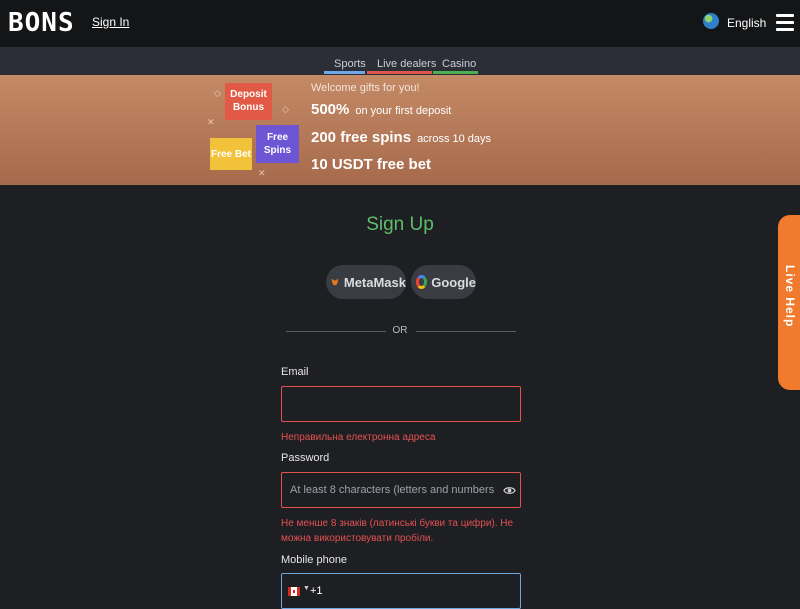 Image resolution: width=800 pixels, height=609 pixels. What do you see at coordinates (335, 282) in the screenshot?
I see `metamask-fox-icon` at bounding box center [335, 282].